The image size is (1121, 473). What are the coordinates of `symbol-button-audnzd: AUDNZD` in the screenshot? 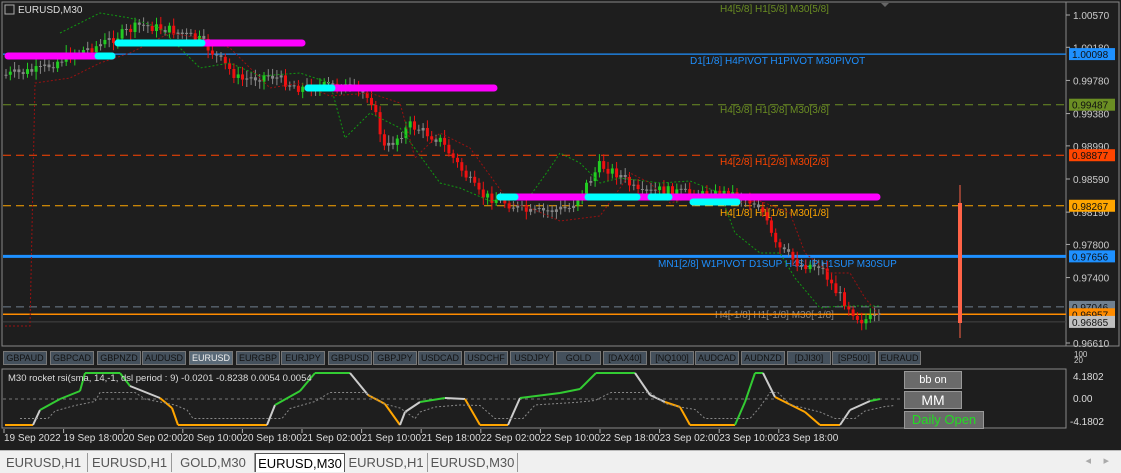 It's located at (763, 358).